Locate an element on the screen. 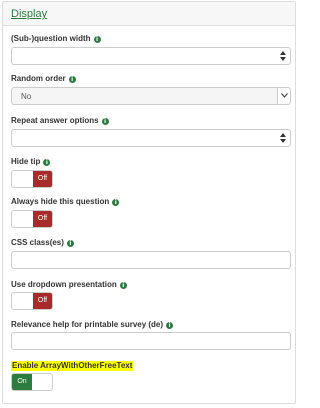  random-order-select: No is located at coordinates (151, 96).